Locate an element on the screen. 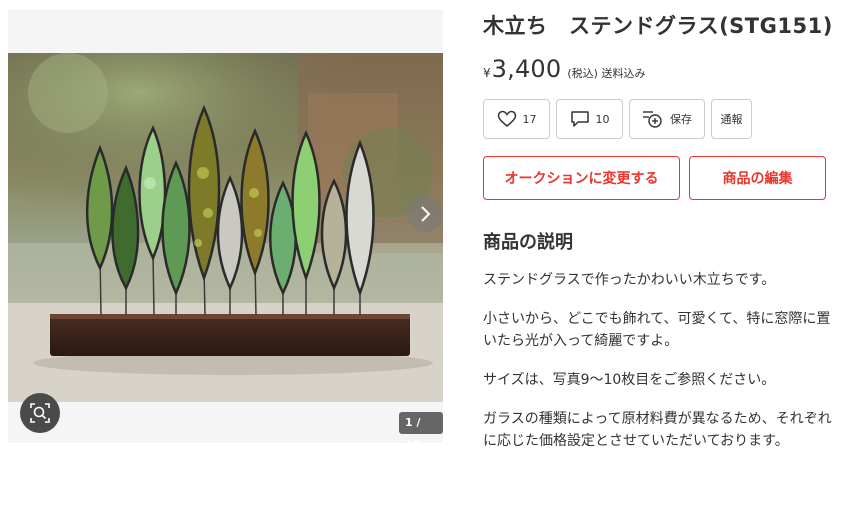 The width and height of the screenshot is (846, 520). comment-button: 10 is located at coordinates (589, 119).